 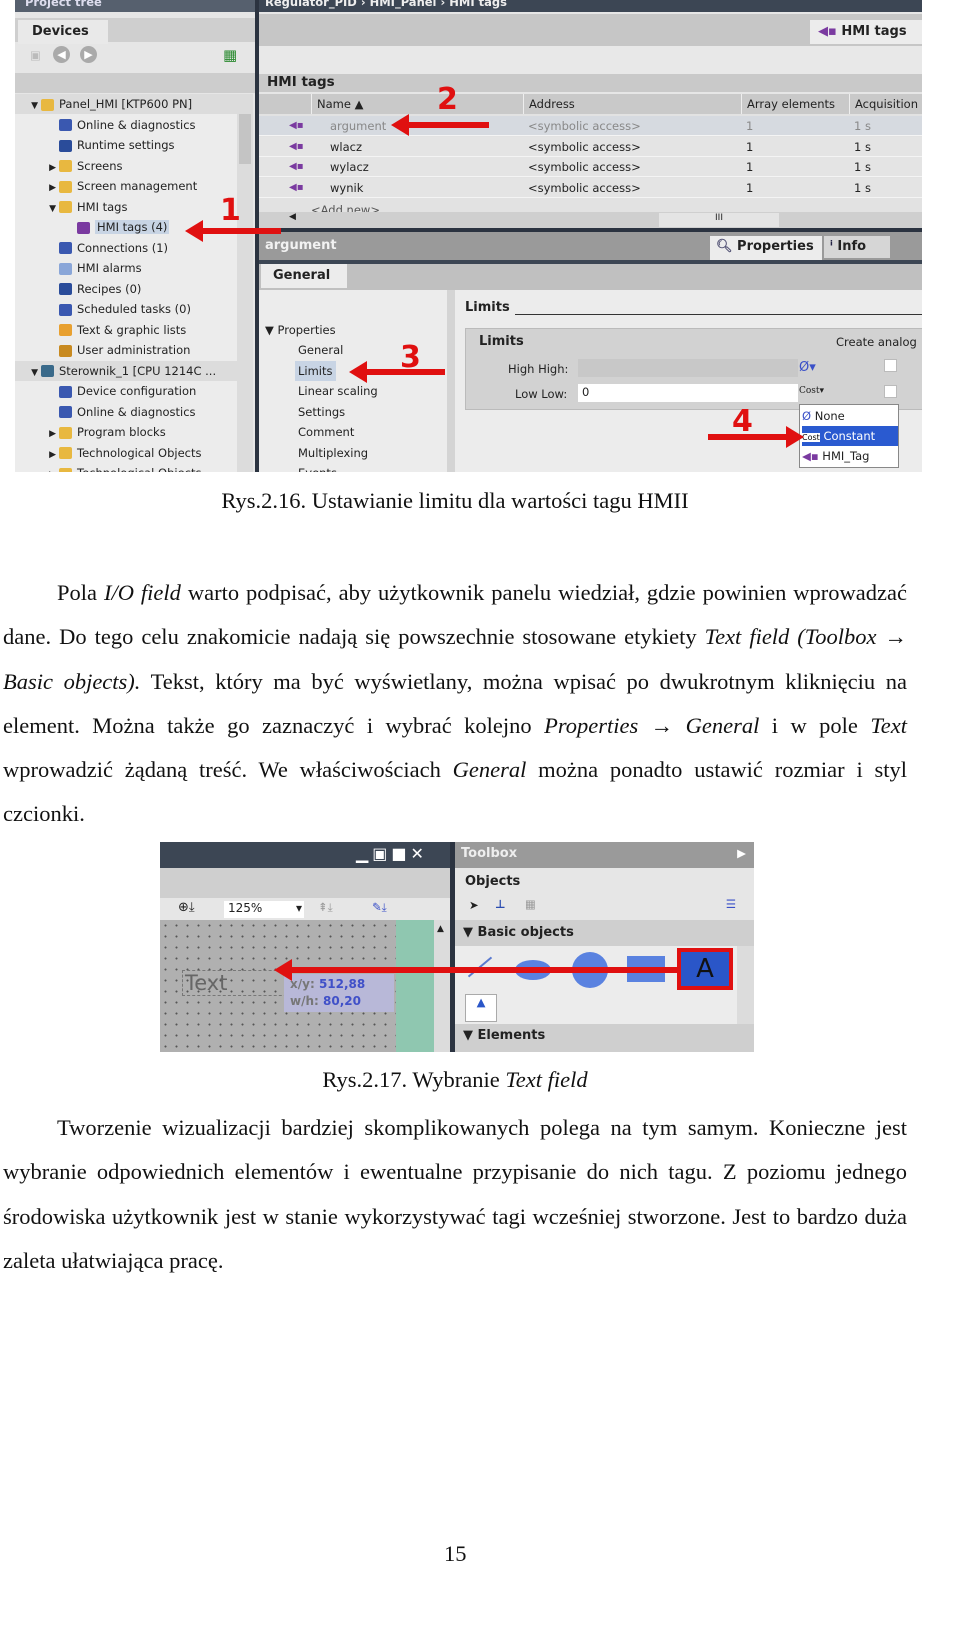 What do you see at coordinates (126, 145) in the screenshot?
I see `tree-item: Runtime settings` at bounding box center [126, 145].